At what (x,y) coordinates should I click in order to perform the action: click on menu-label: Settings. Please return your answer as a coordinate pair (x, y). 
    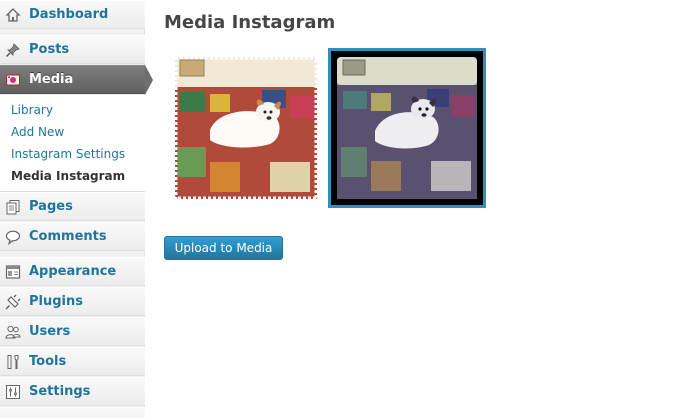
    Looking at the image, I should click on (60, 391).